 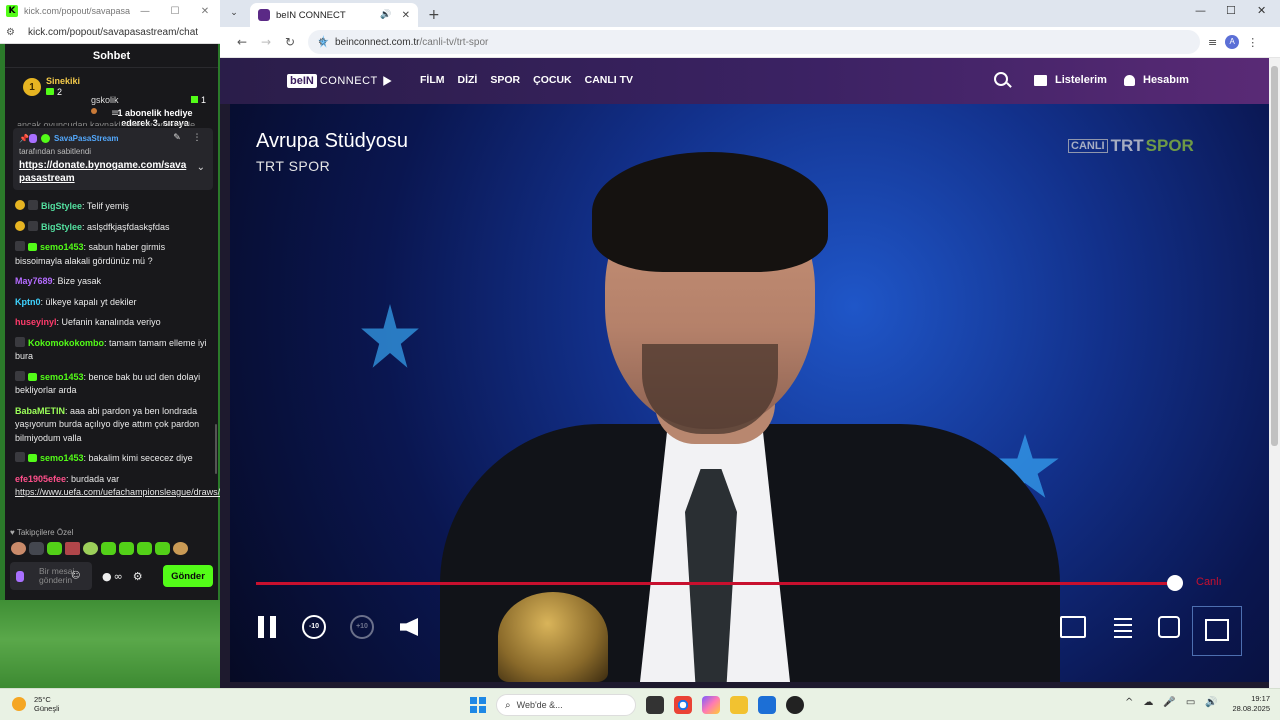 I want to click on collapse-icon: ≡, so click(x=115, y=113).